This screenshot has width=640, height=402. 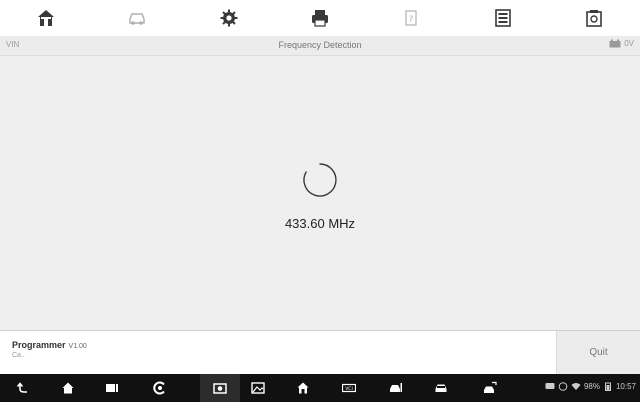 I want to click on car-icon, so click(x=441, y=388).